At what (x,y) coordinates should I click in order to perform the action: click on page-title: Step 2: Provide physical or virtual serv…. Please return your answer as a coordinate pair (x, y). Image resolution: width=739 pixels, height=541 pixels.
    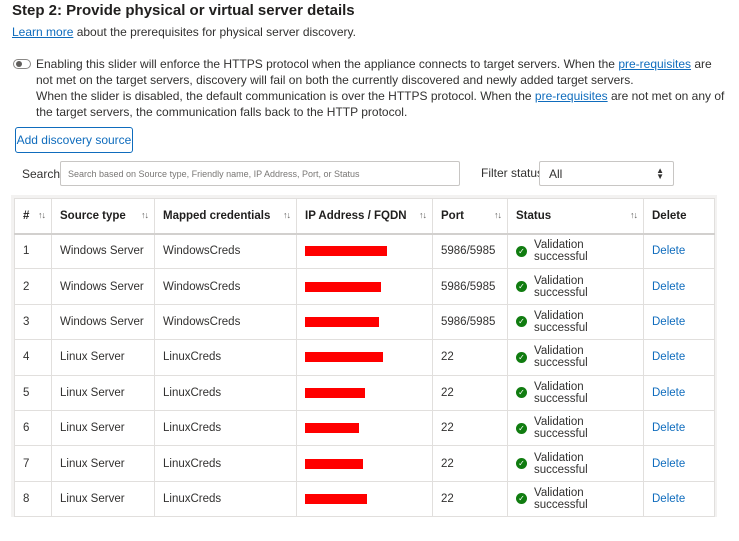
    Looking at the image, I should click on (183, 10).